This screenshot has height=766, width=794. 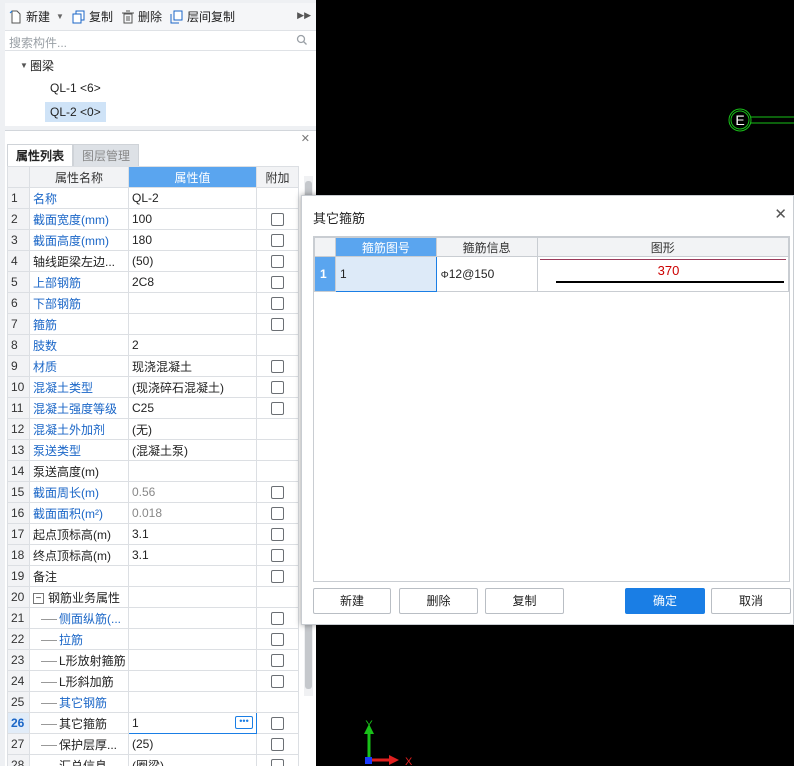 What do you see at coordinates (438, 601) in the screenshot?
I see `dialog-delete-button: 删除` at bounding box center [438, 601].